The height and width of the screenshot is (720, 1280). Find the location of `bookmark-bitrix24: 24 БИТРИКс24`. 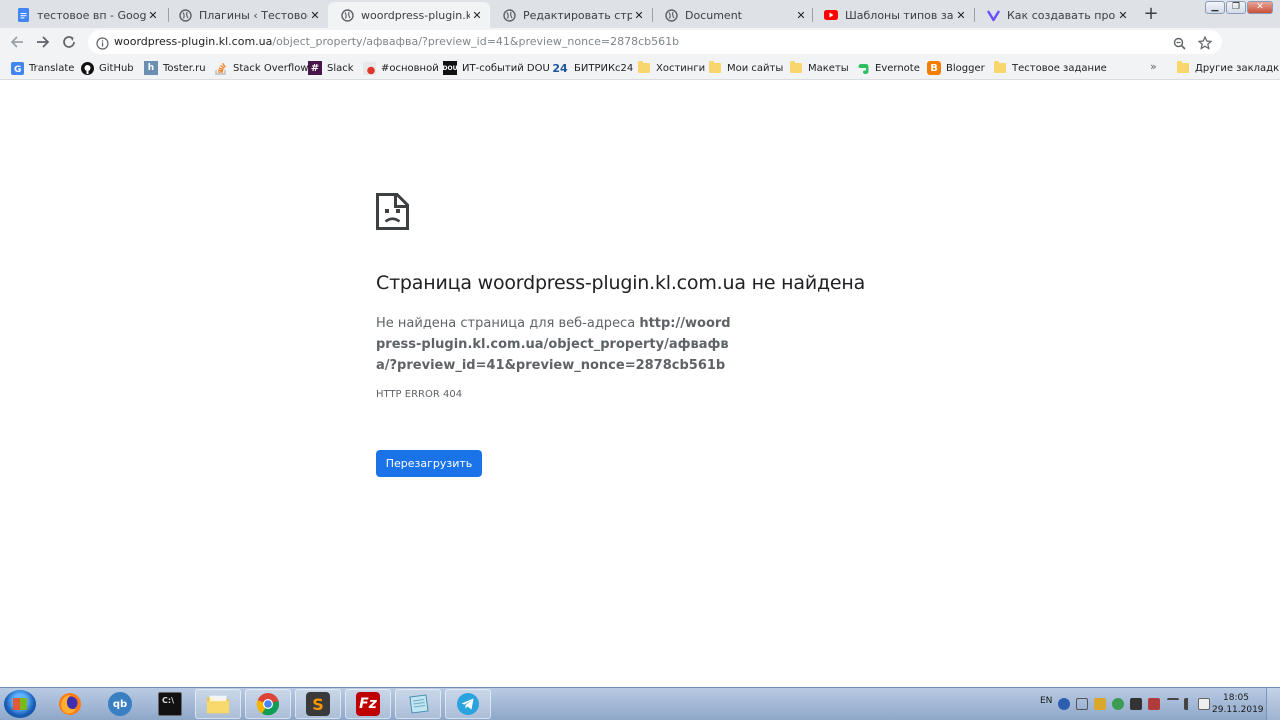

bookmark-bitrix24: 24 БИТРИКс24 is located at coordinates (592, 68).